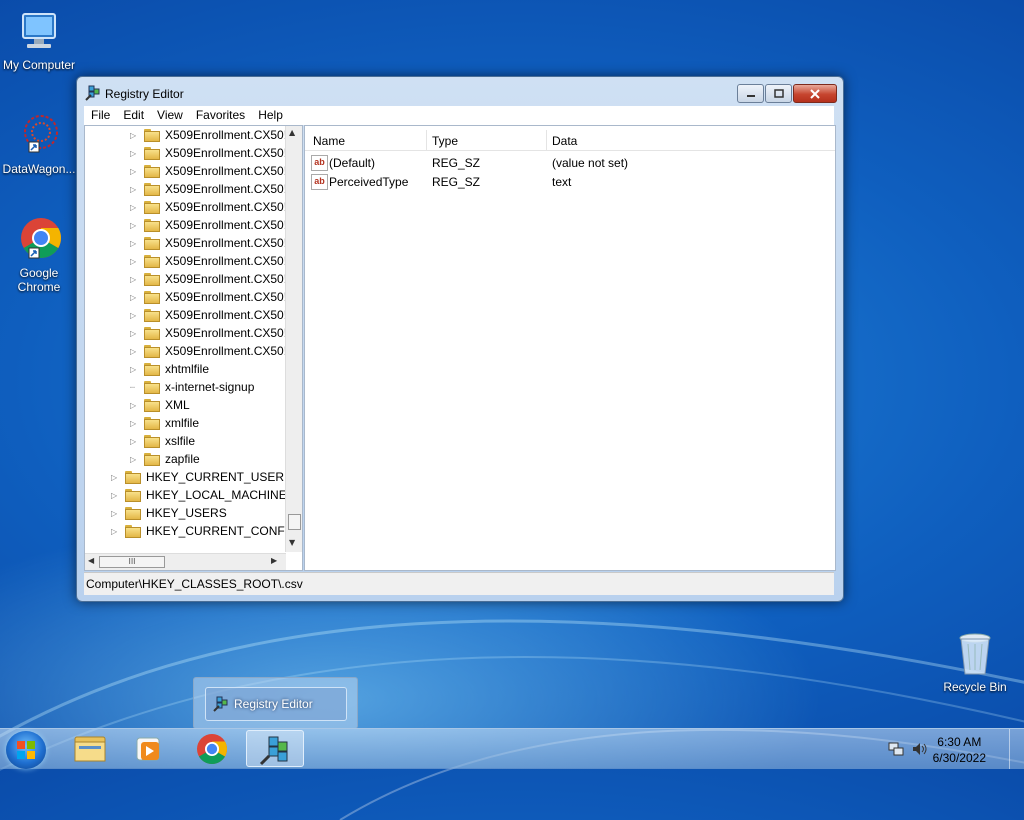  Describe the element at coordinates (26, 750) in the screenshot. I see `start-button` at that location.